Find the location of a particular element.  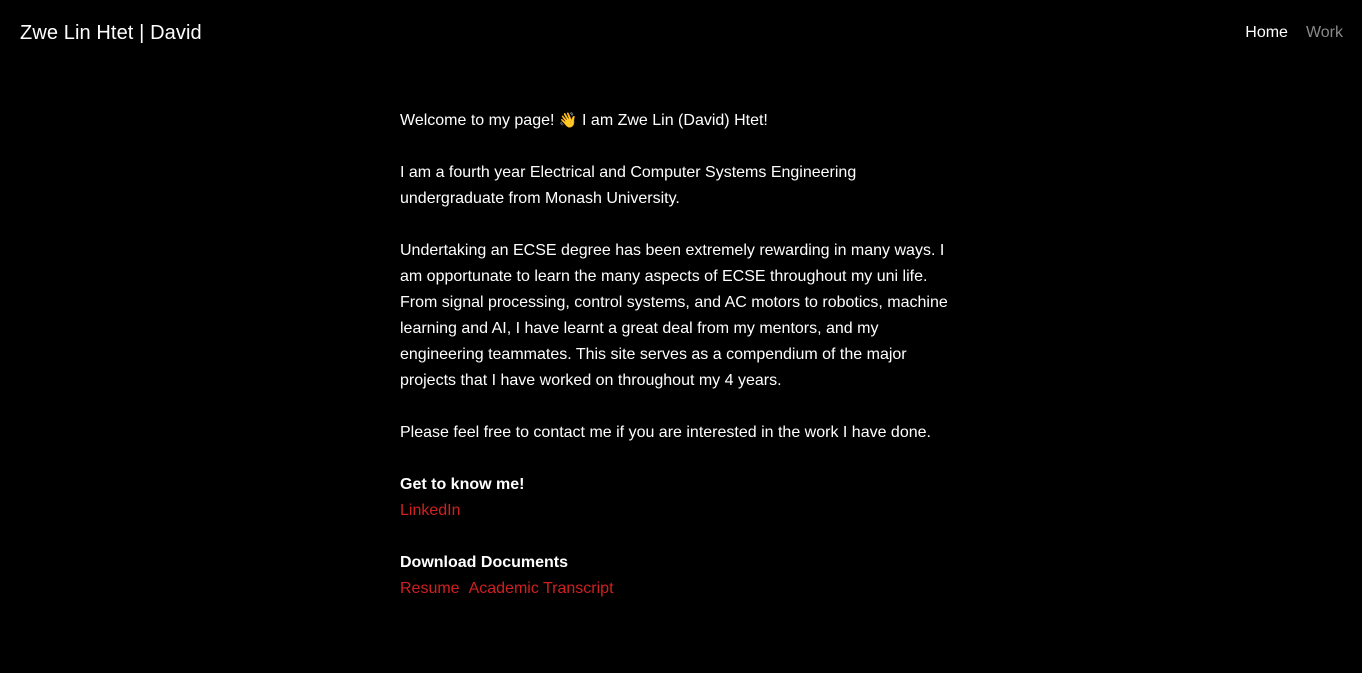

top-navbar: Zwe Lin Htet | David Home Work is located at coordinates (681, 33).